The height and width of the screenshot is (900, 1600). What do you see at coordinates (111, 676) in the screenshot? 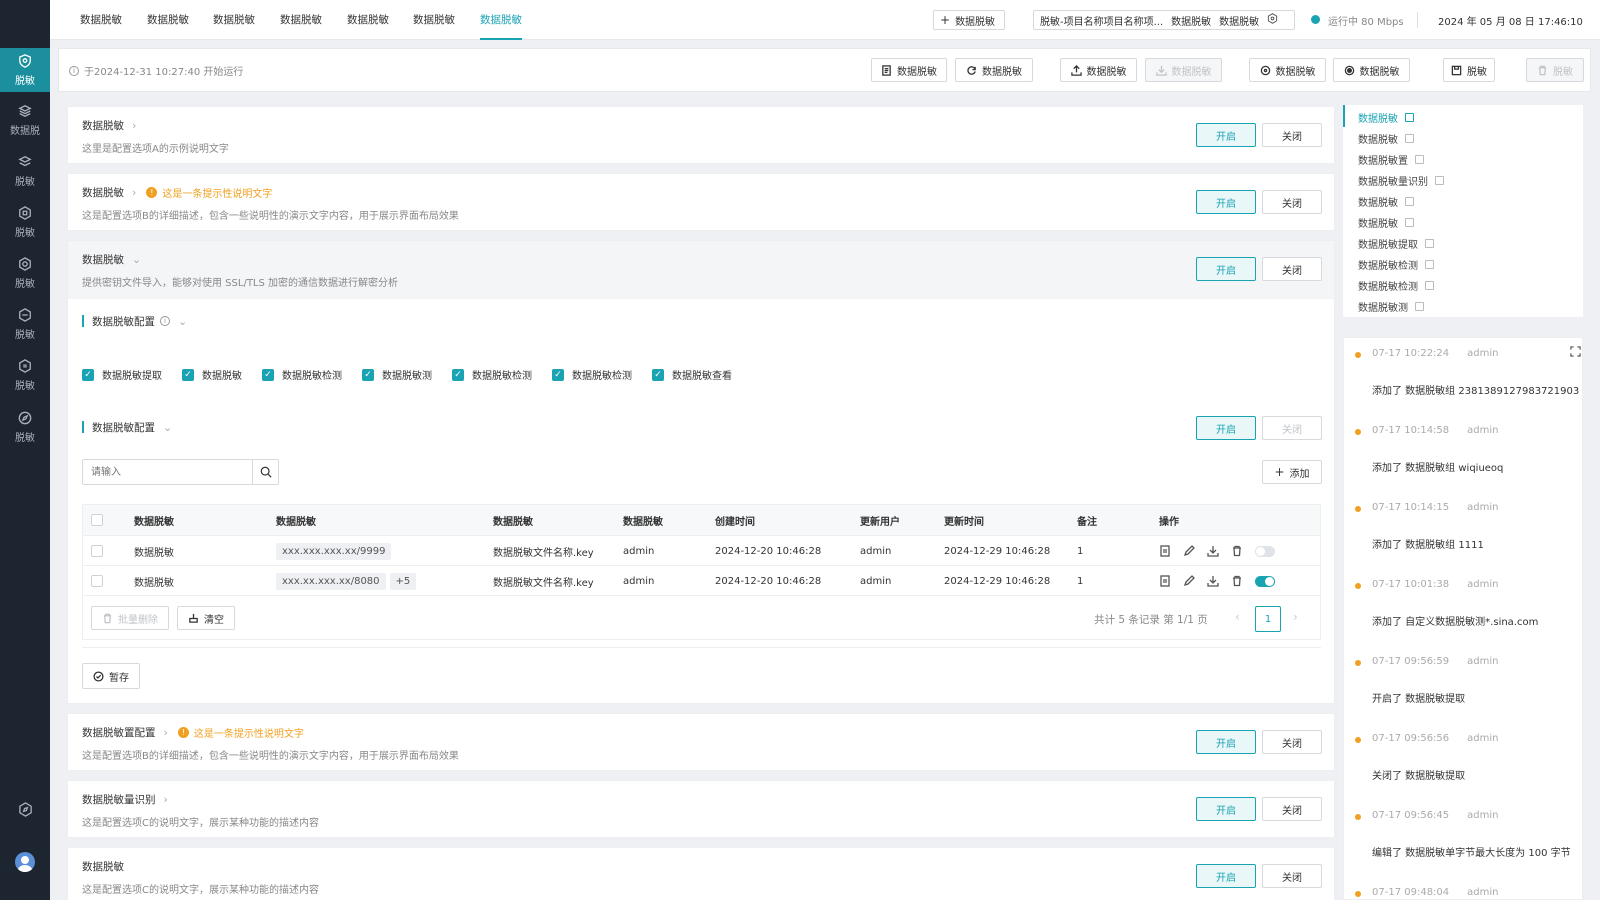
I see `save-draft-button: 暂存` at bounding box center [111, 676].